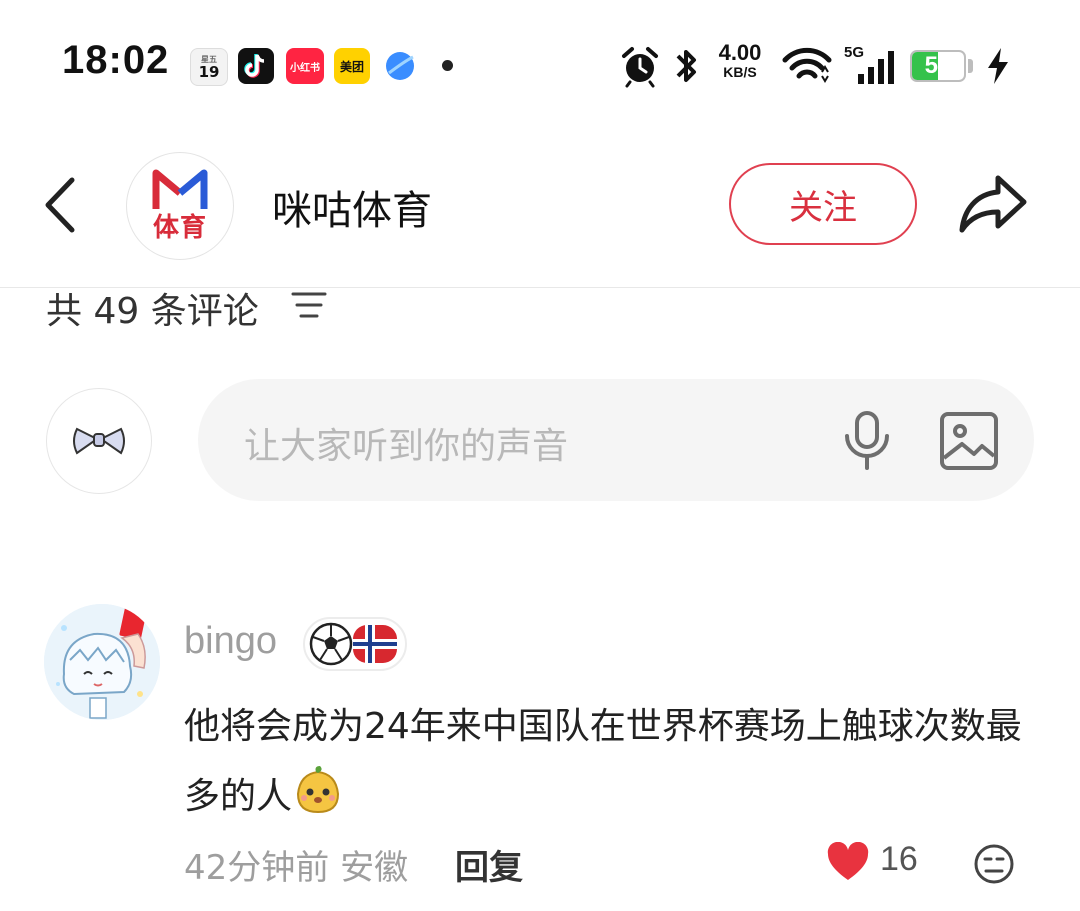 The height and width of the screenshot is (911, 1080). I want to click on bluetooth-icon, so click(687, 66).